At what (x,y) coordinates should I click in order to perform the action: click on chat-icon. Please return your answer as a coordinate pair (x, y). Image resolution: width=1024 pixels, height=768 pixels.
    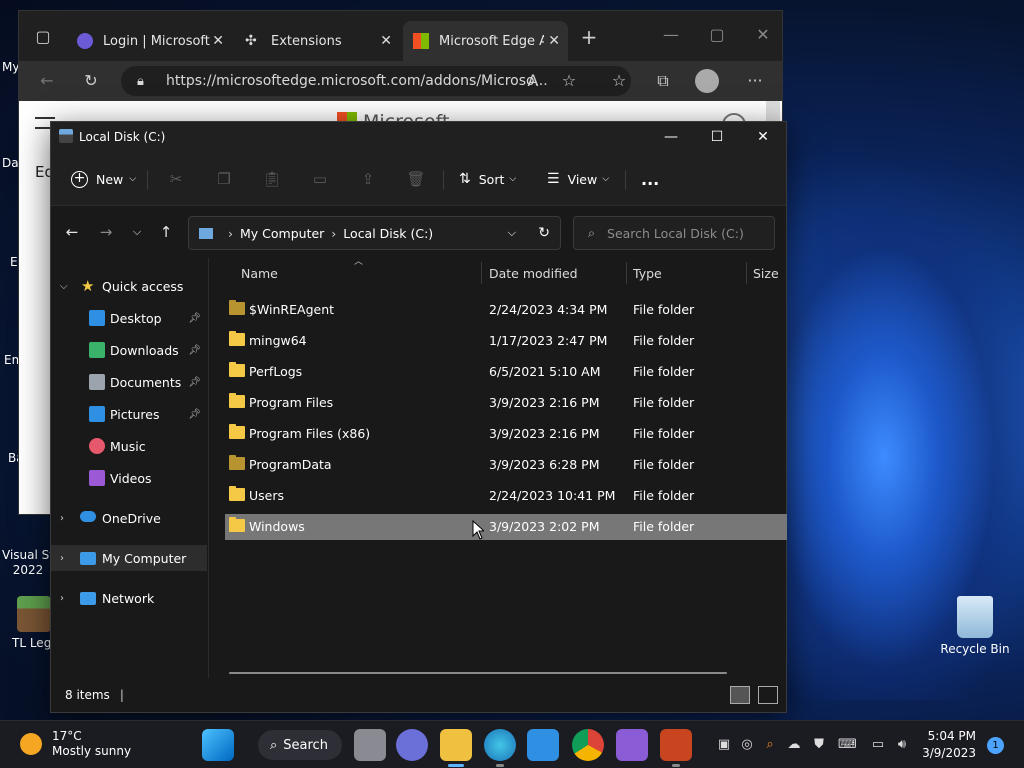
    Looking at the image, I should click on (412, 745).